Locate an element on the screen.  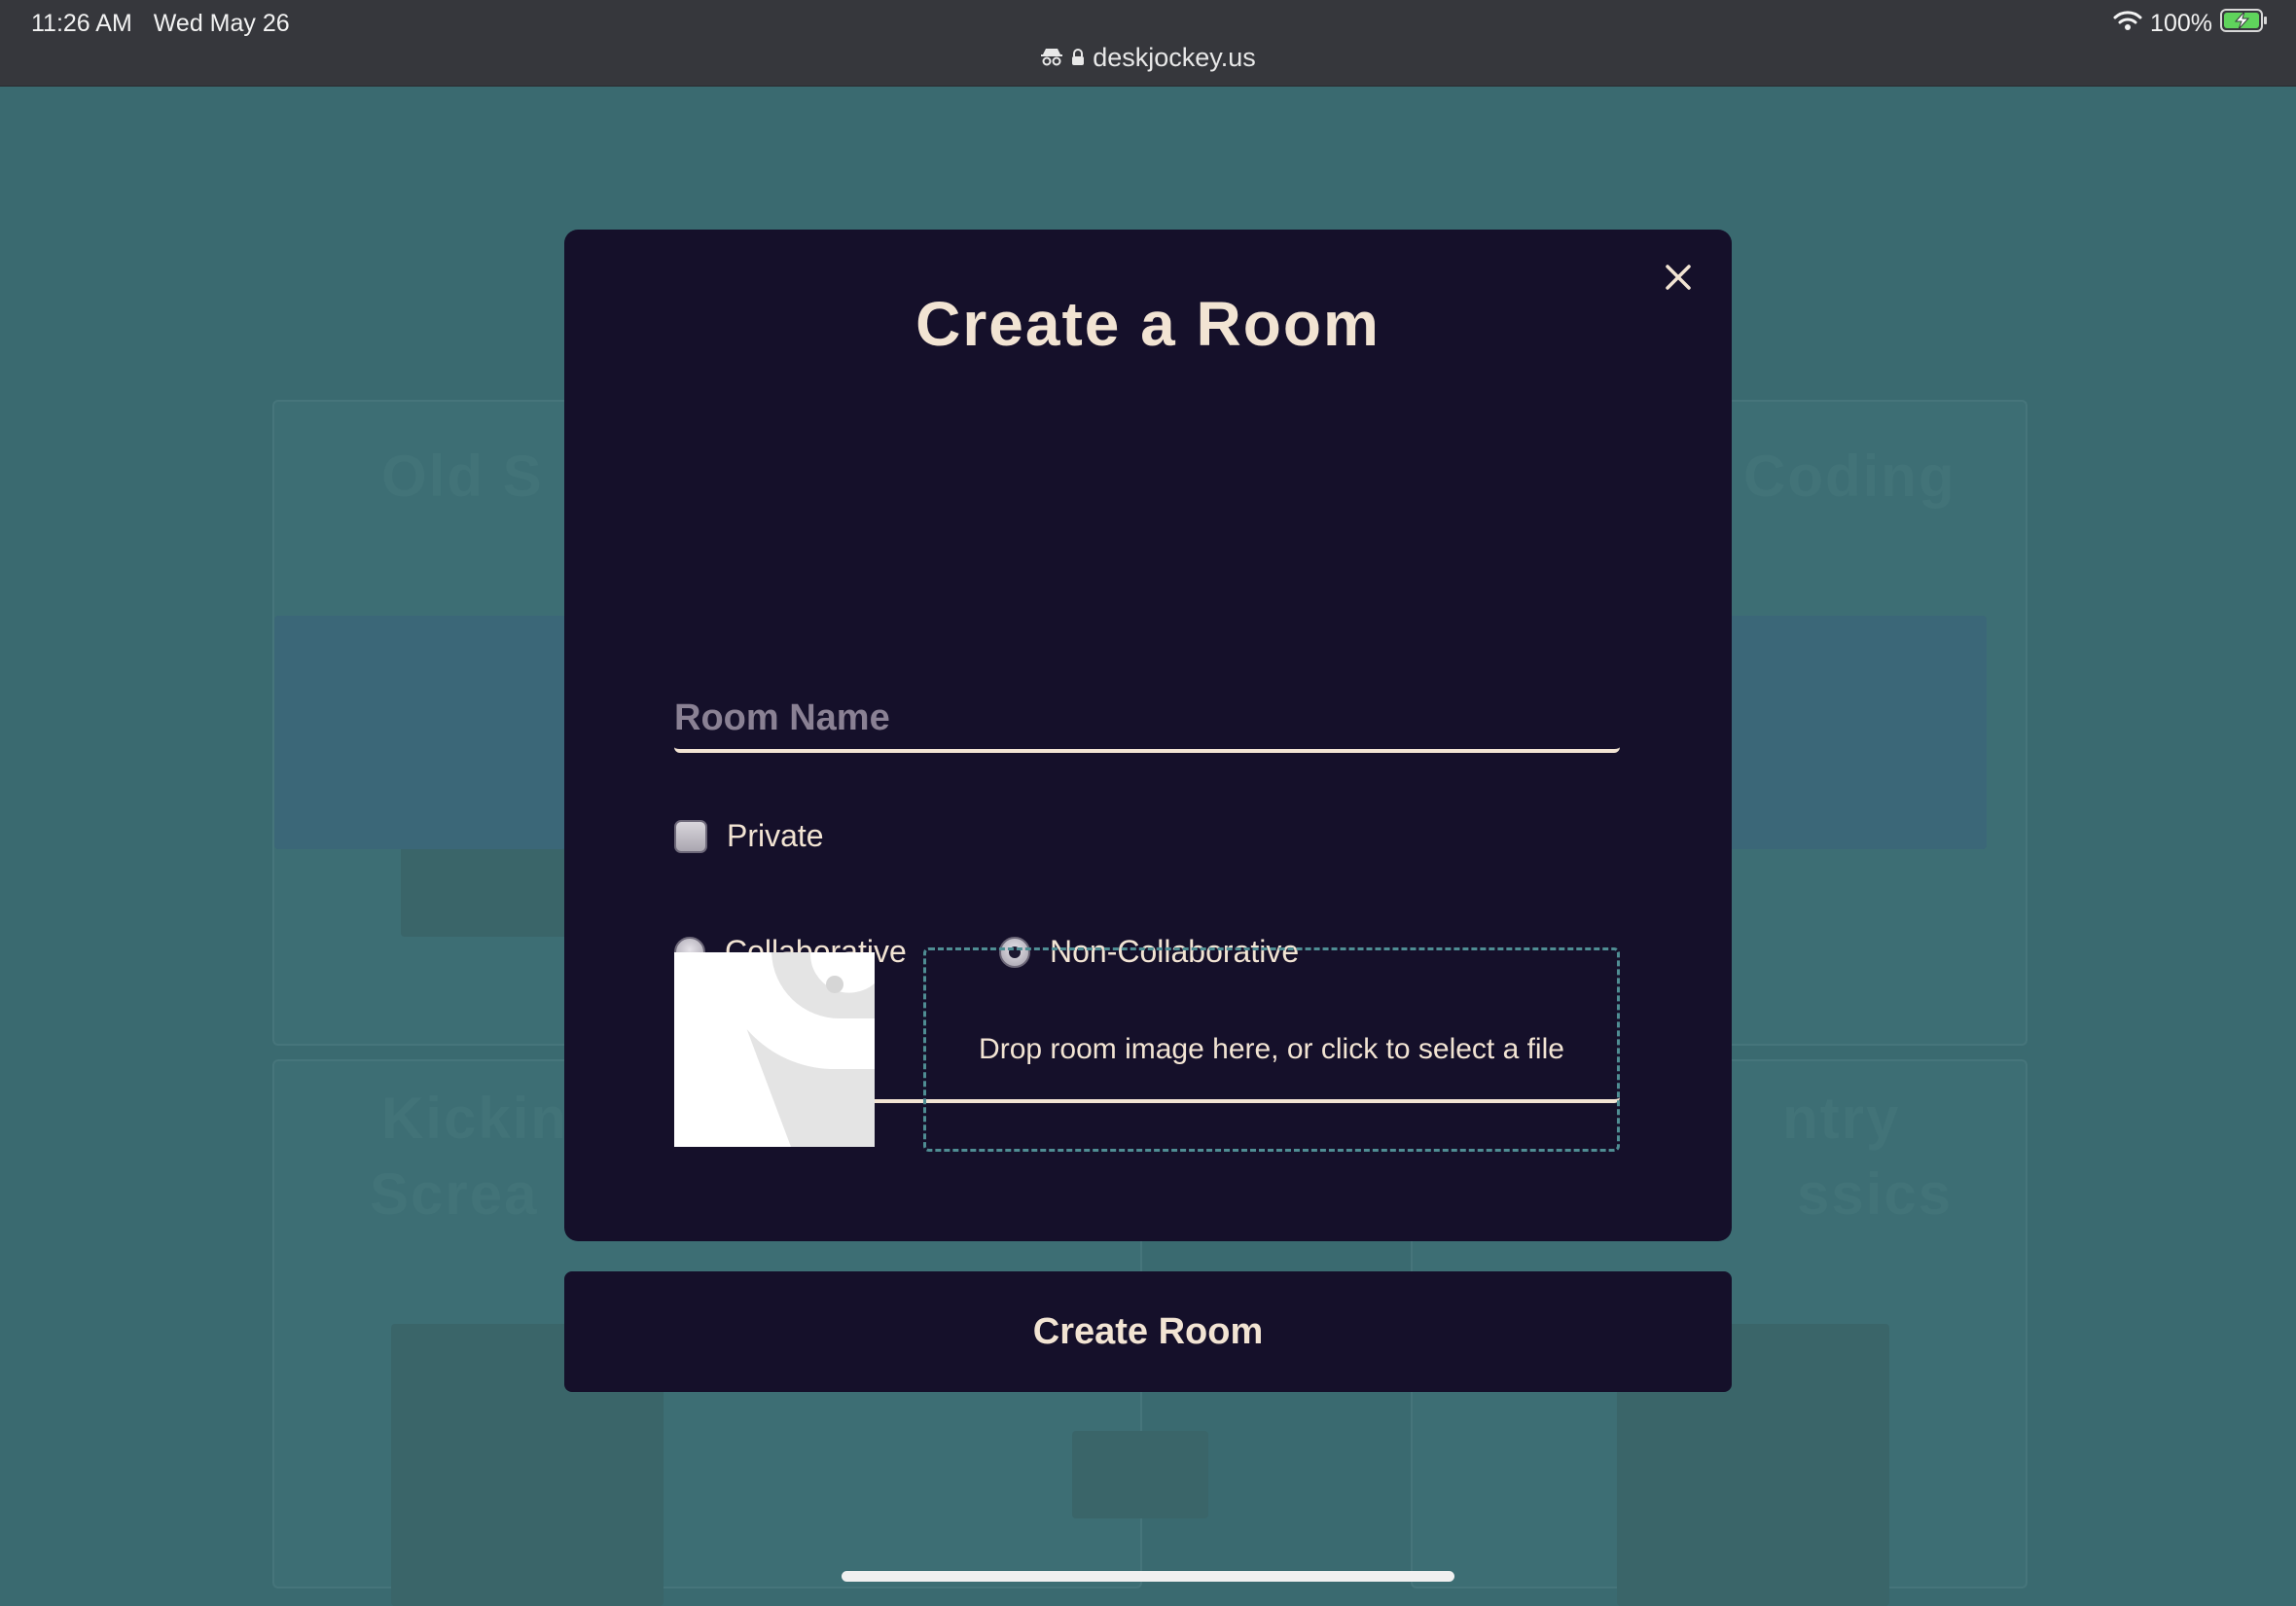
status-clock: 11:26 AM Wed May 26 is located at coordinates (160, 24).